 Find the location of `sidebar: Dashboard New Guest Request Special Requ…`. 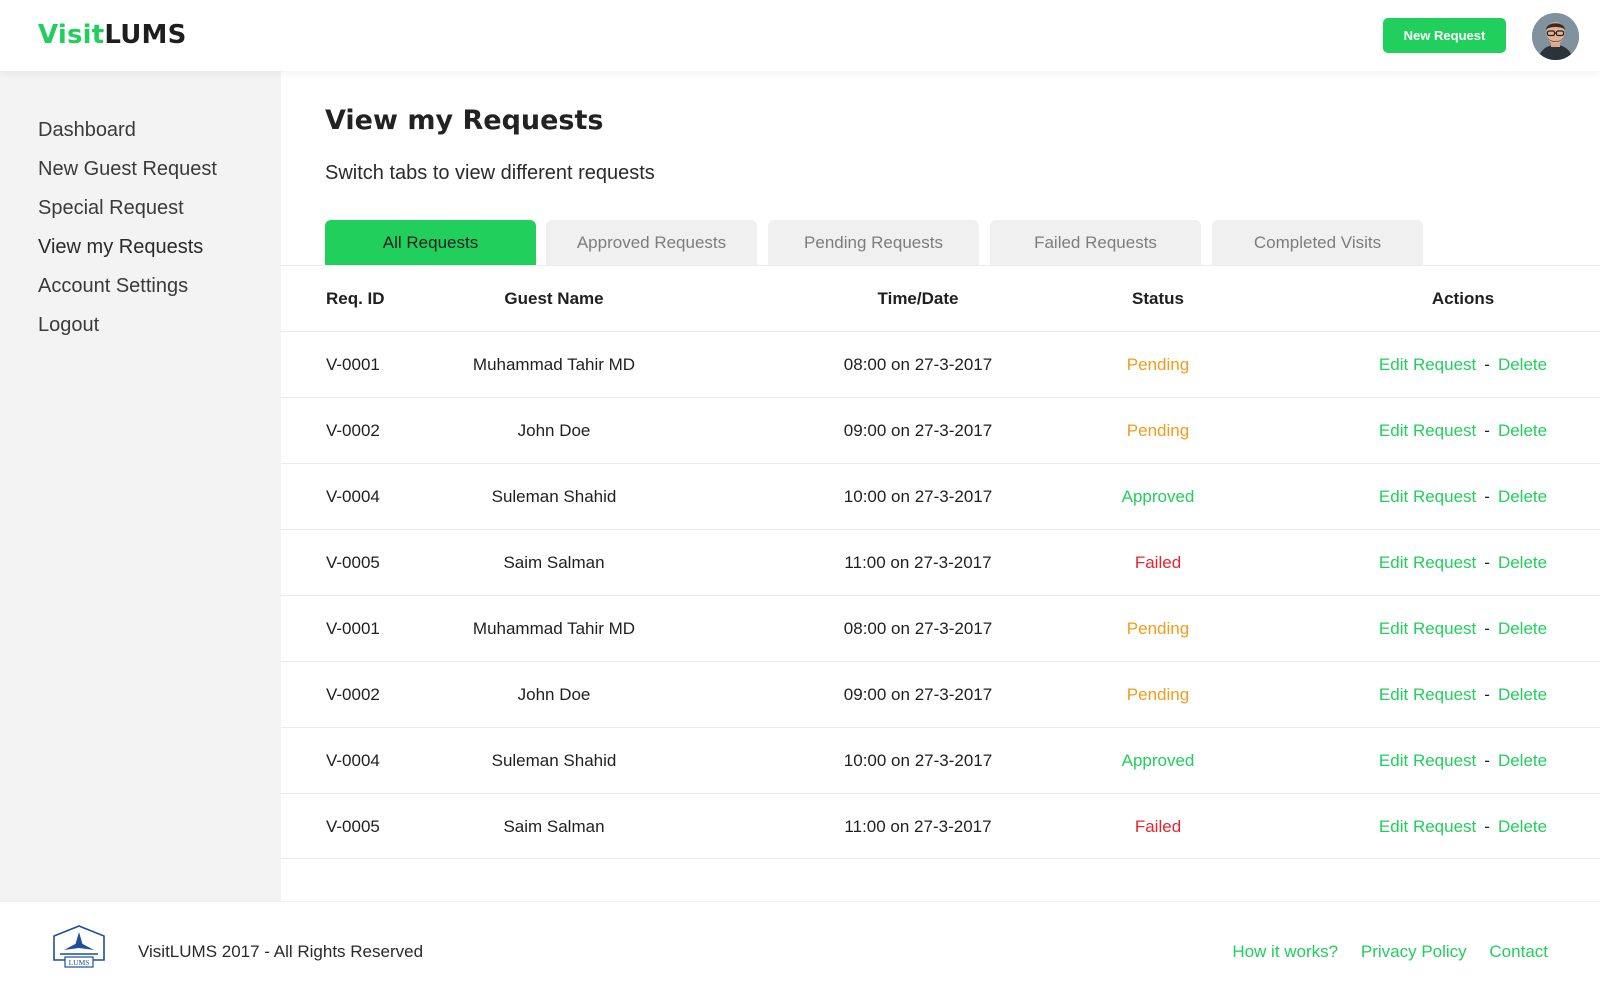

sidebar: Dashboard New Guest Request Special Requ… is located at coordinates (140, 486).